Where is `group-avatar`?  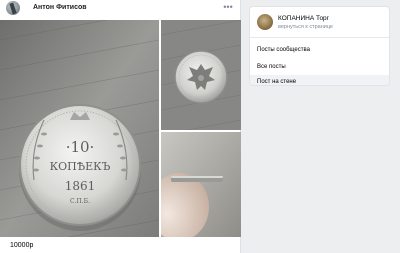 group-avatar is located at coordinates (265, 22).